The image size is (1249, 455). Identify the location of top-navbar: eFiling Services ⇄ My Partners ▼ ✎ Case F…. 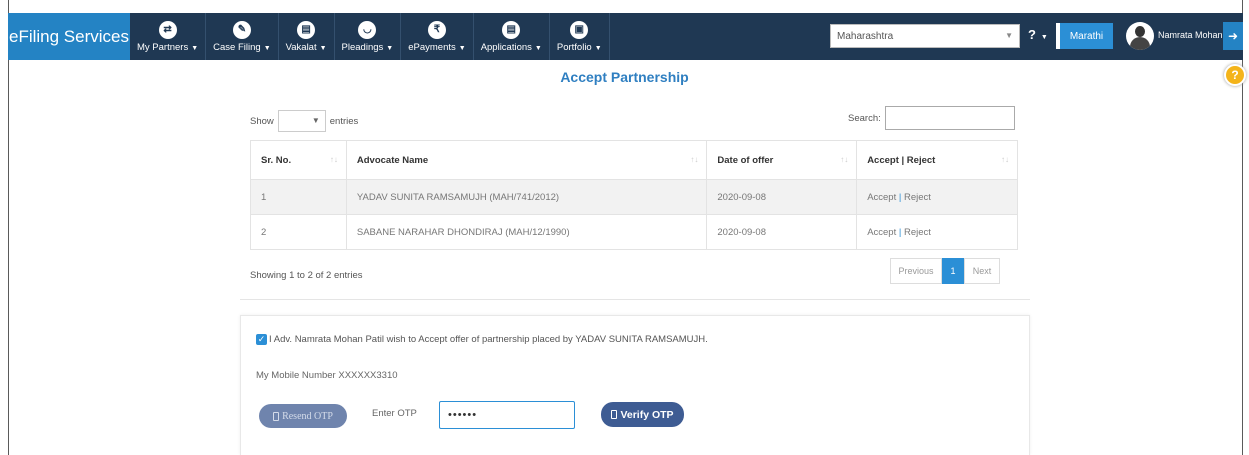
(625, 36).